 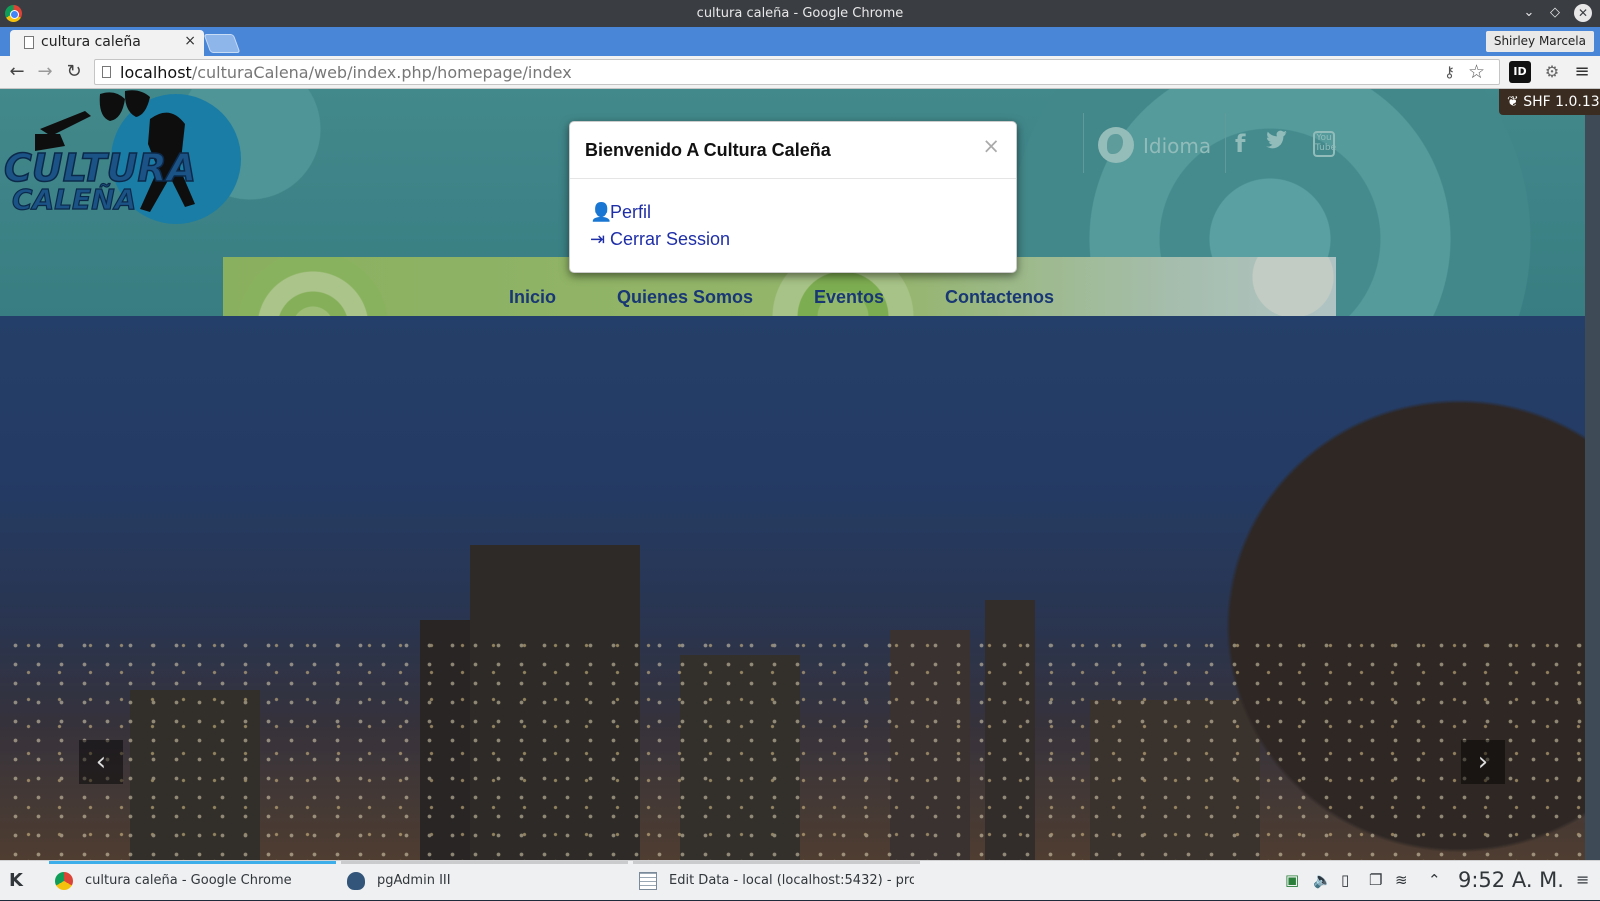 I want to click on user-icon: 👤, so click(x=601, y=212).